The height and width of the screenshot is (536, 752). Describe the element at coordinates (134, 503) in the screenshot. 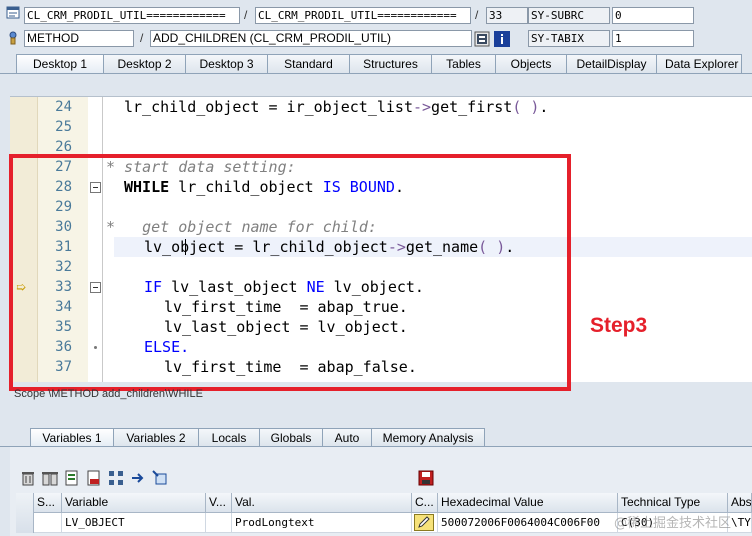

I see `col-header-variable: Variable` at that location.